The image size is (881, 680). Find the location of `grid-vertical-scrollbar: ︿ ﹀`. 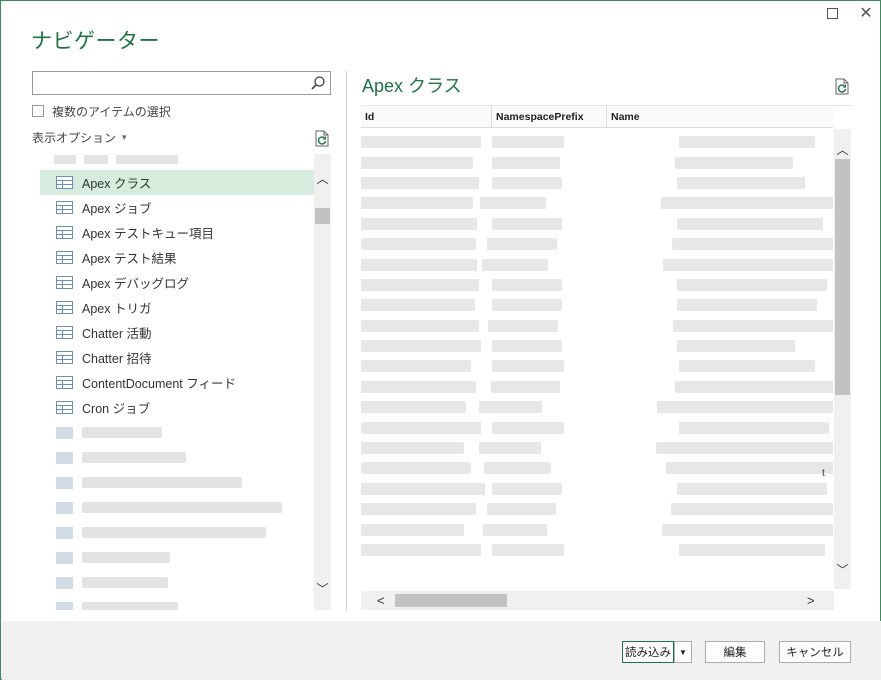

grid-vertical-scrollbar: ︿ ﹀ is located at coordinates (842, 359).